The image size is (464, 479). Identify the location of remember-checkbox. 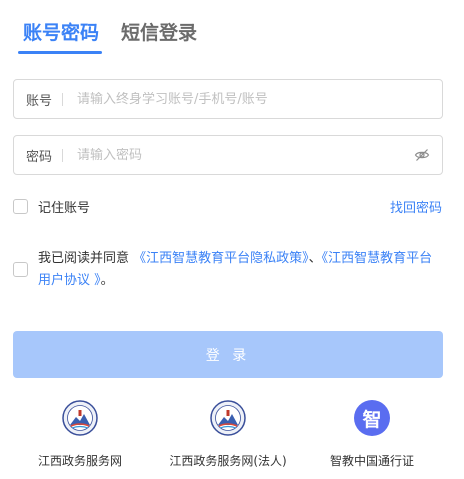
(20, 206).